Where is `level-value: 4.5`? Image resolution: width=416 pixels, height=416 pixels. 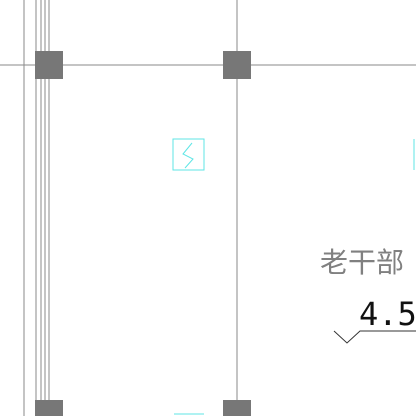
level-value: 4.5 is located at coordinates (387, 314).